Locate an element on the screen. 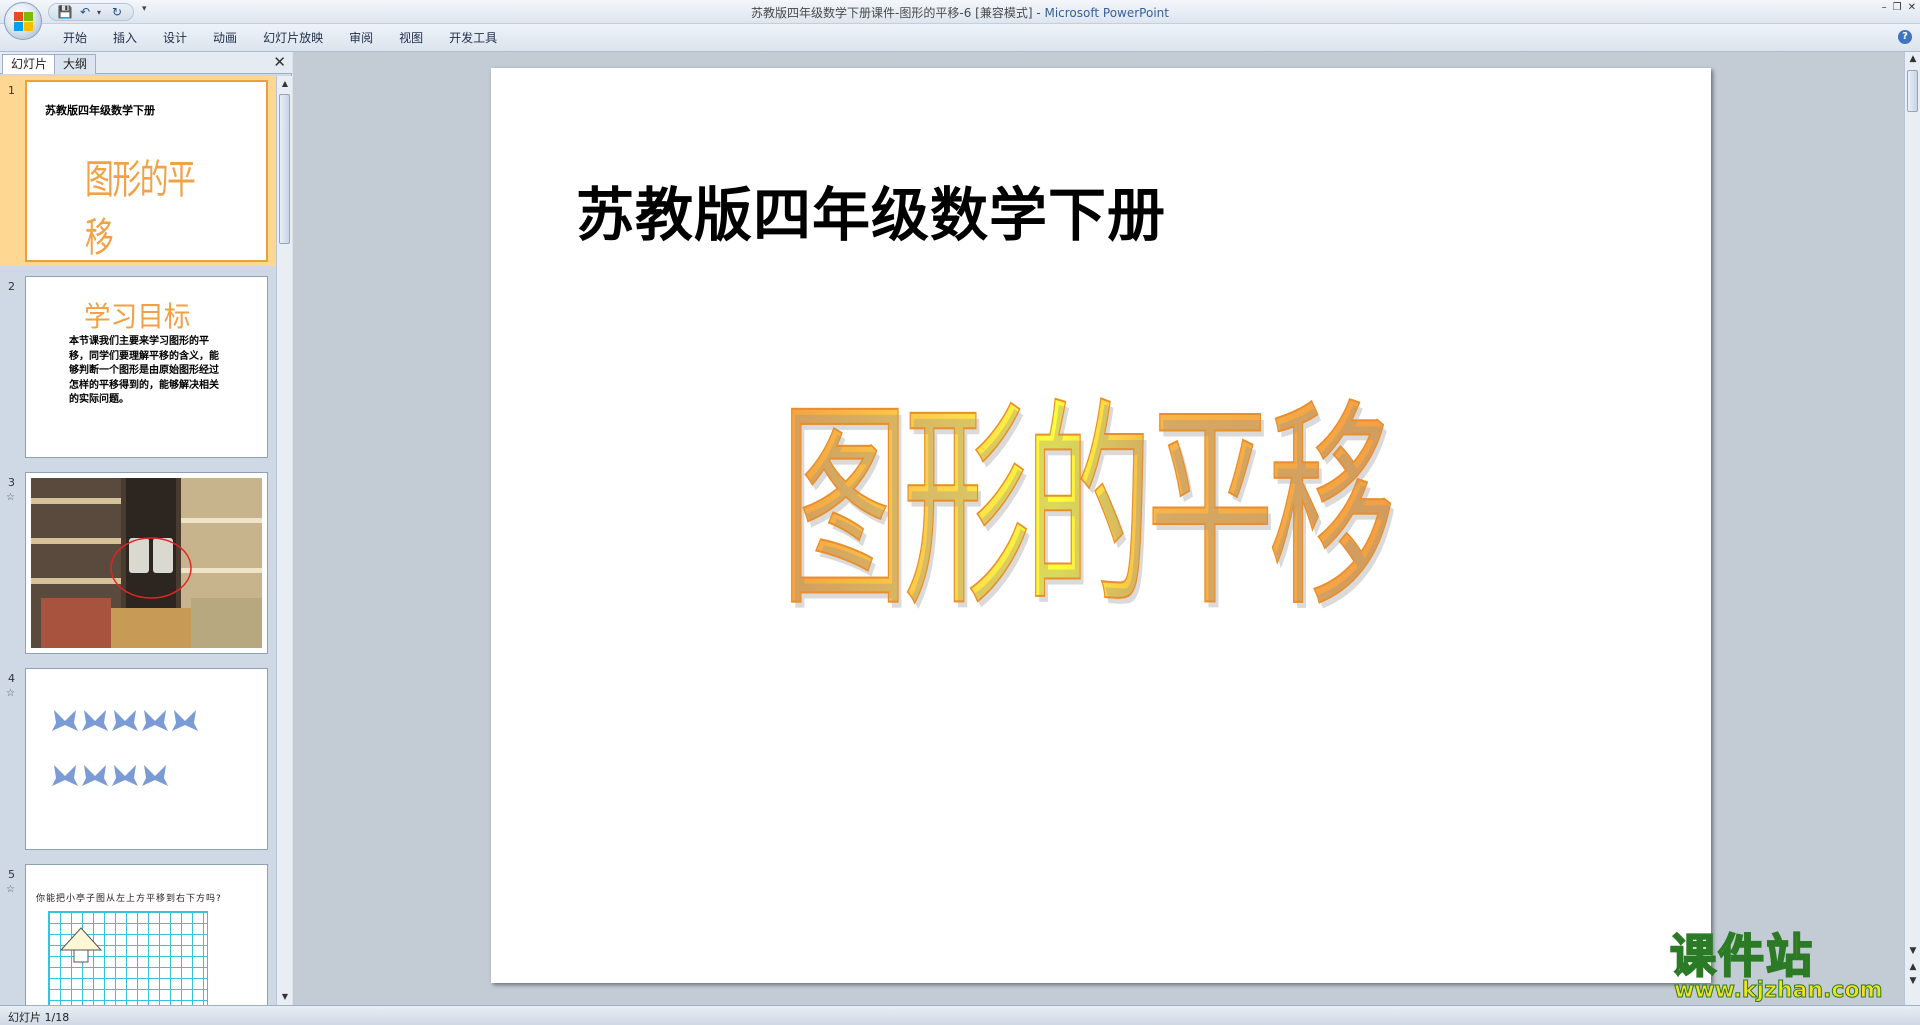  photo-illustration is located at coordinates (146, 563).